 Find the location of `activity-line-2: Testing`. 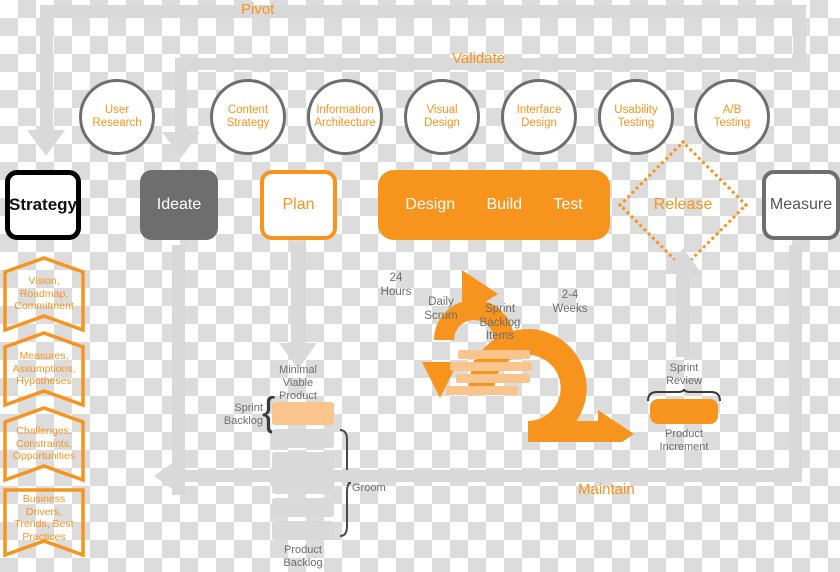

activity-line-2: Testing is located at coordinates (732, 123).